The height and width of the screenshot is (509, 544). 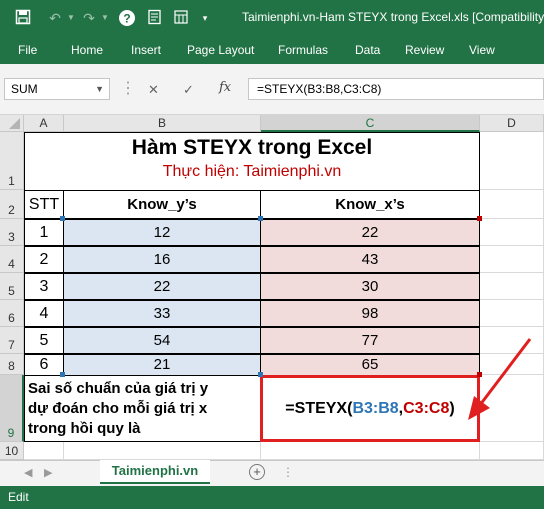 I want to click on tab-insert: Insert, so click(x=146, y=50).